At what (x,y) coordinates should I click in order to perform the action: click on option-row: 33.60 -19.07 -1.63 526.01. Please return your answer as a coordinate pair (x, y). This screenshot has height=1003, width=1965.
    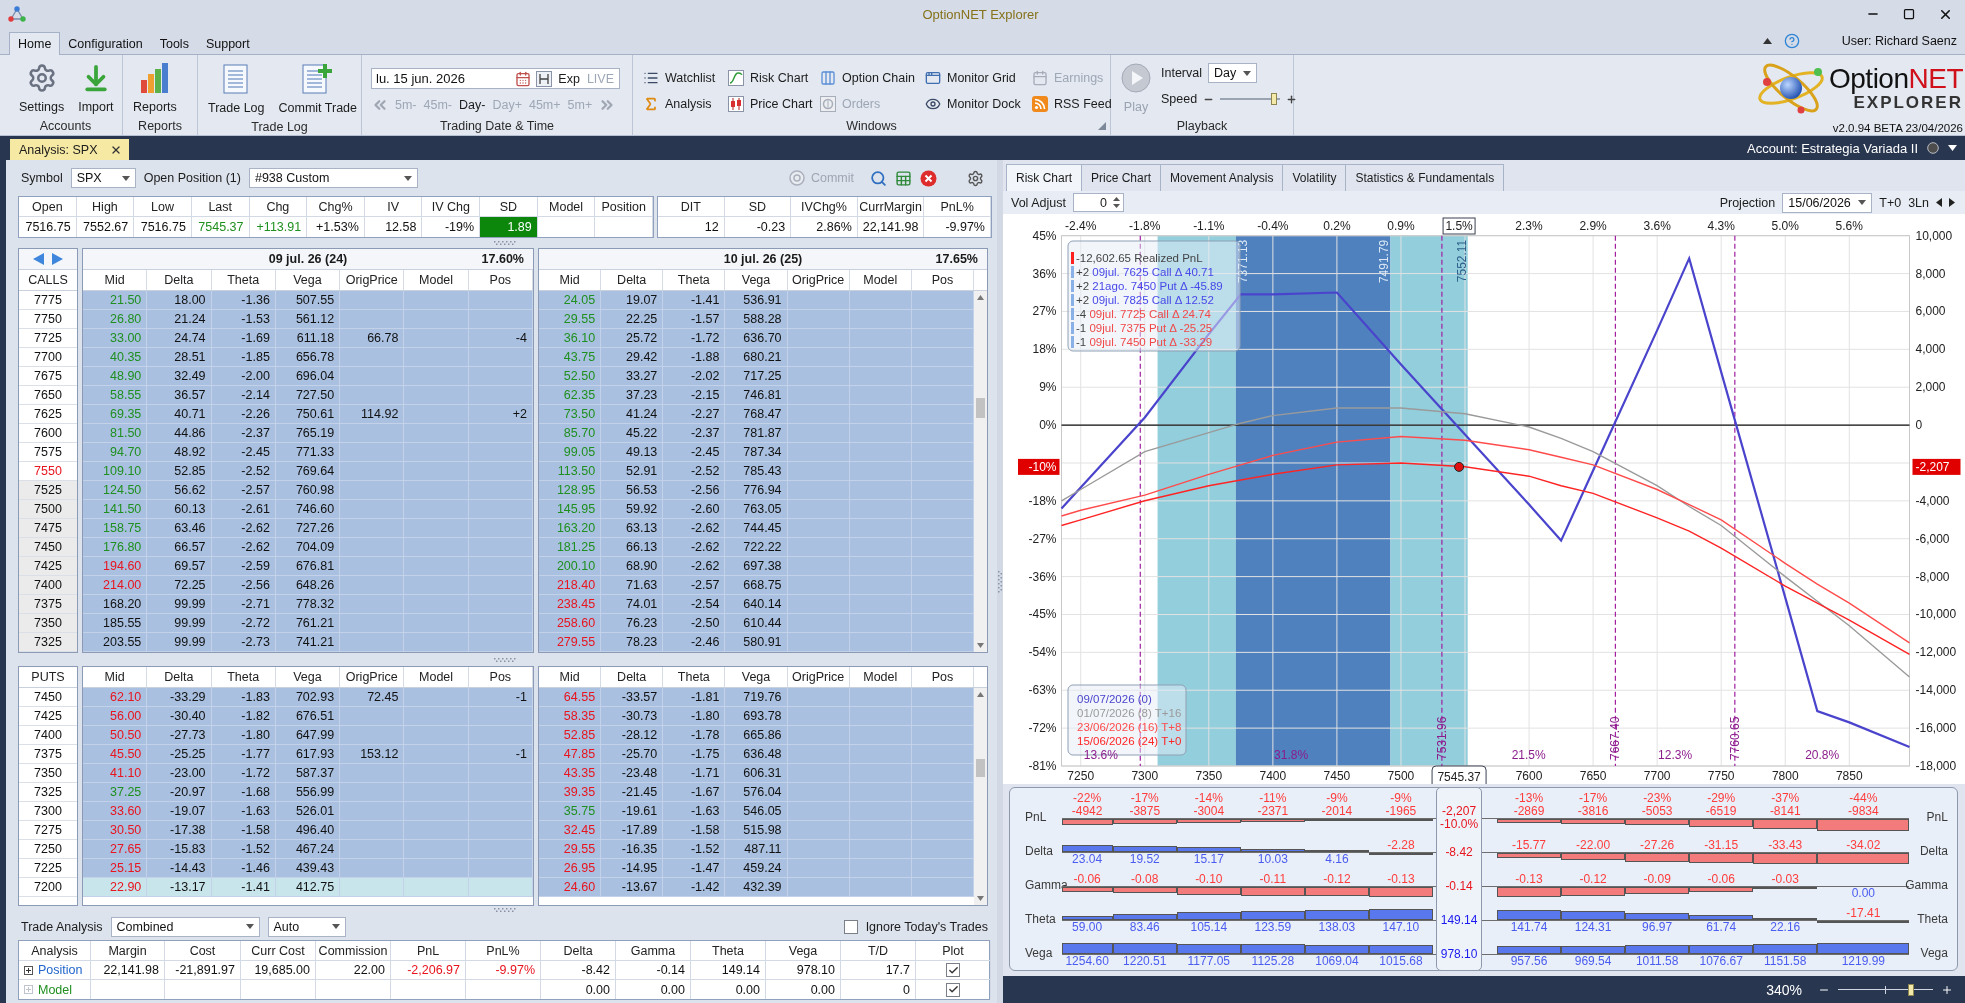
    Looking at the image, I should click on (308, 811).